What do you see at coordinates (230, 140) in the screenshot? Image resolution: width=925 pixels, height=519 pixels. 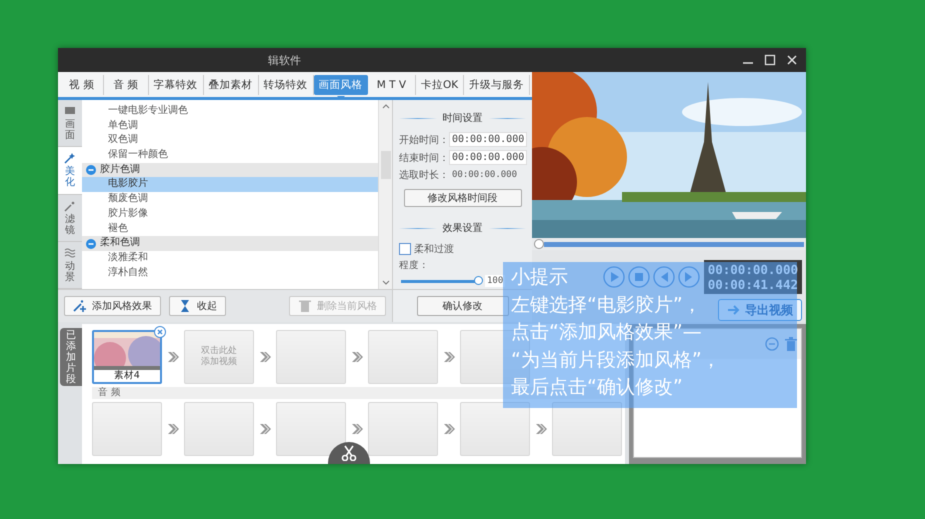 I see `list-item: 双色调` at bounding box center [230, 140].